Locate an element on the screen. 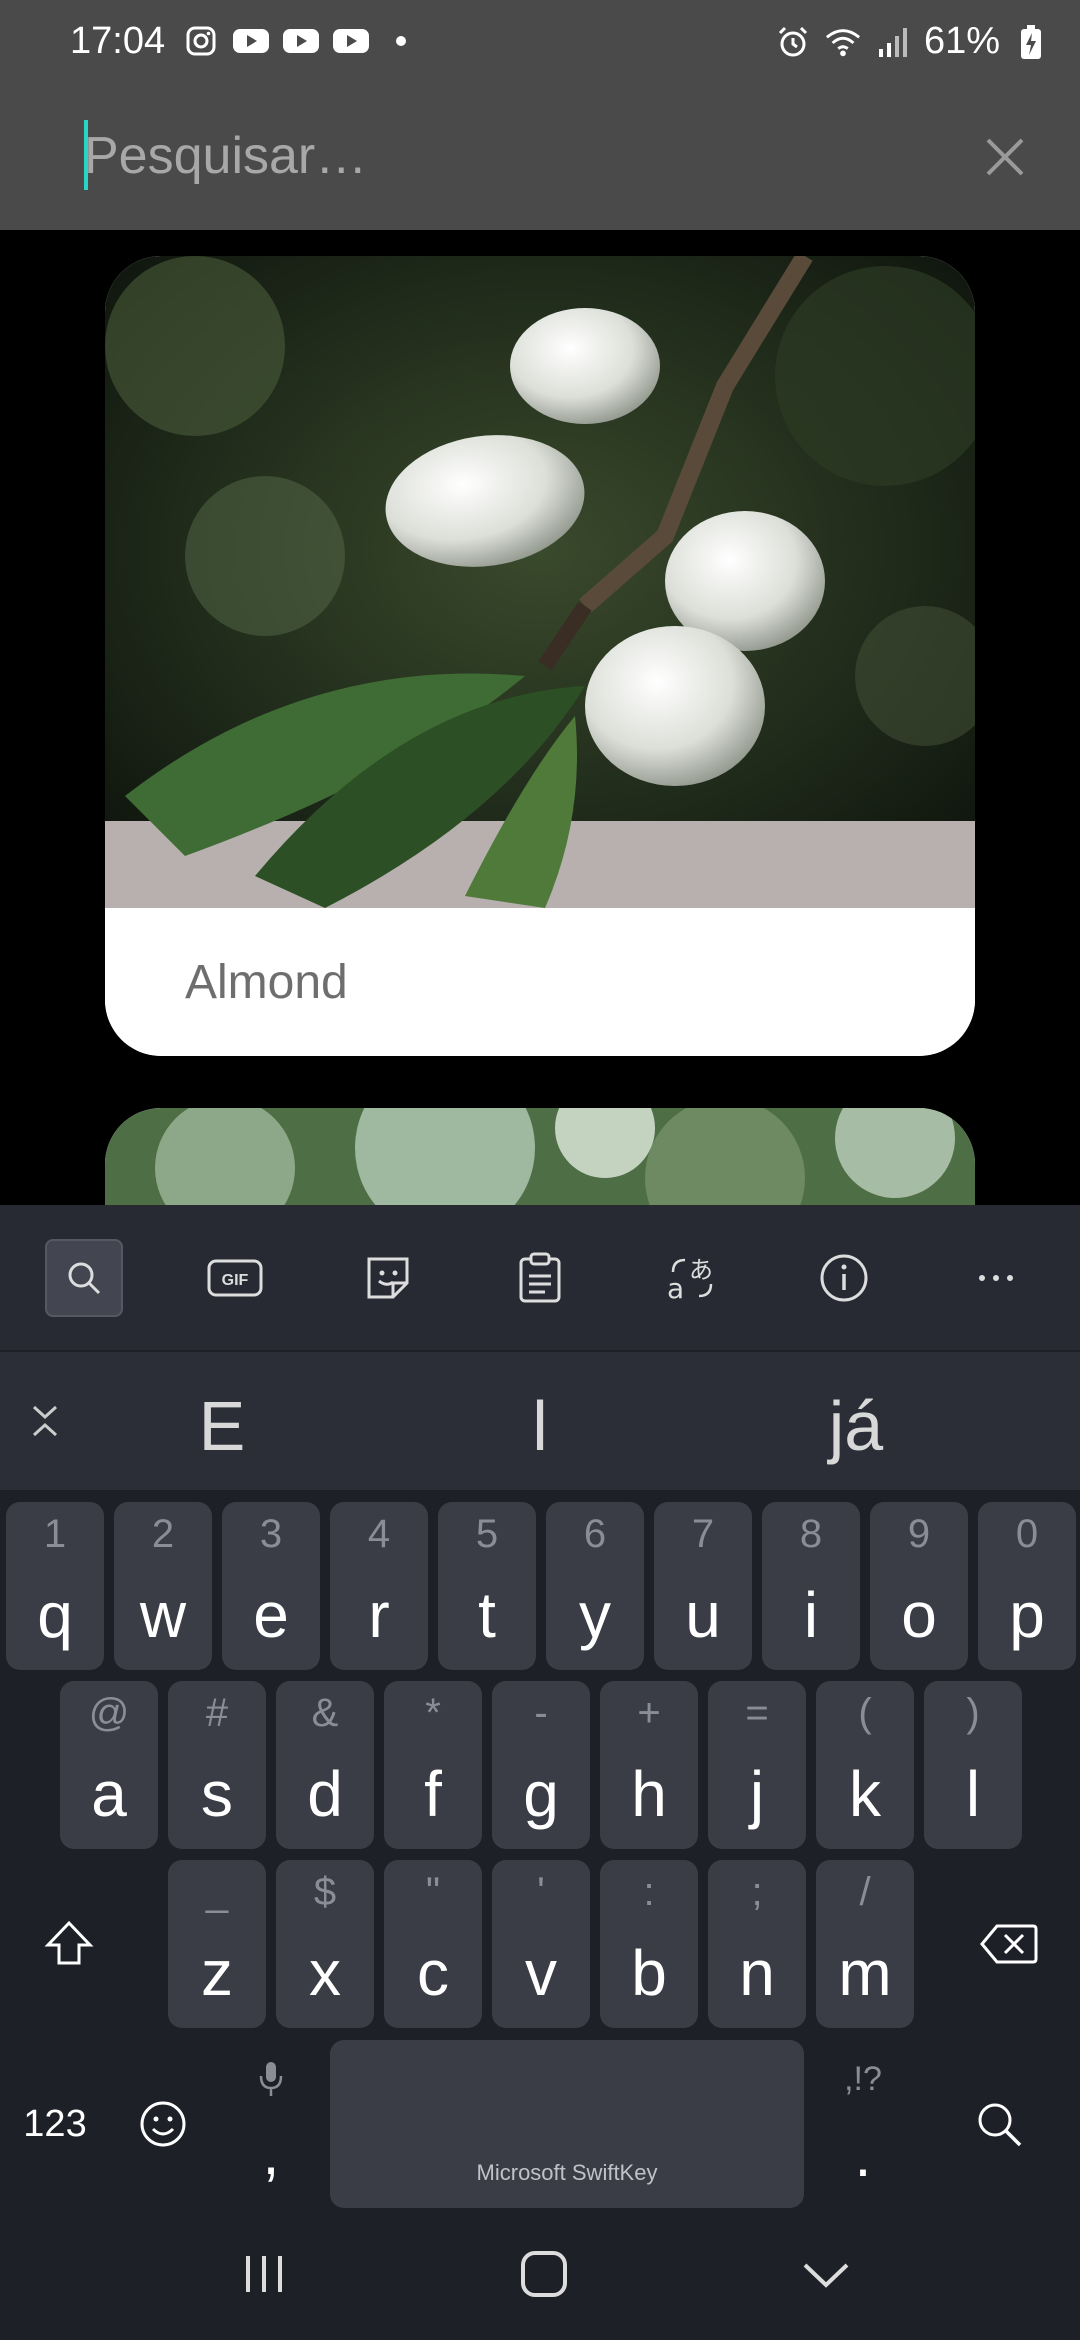  key-d: & d is located at coordinates (325, 1765).